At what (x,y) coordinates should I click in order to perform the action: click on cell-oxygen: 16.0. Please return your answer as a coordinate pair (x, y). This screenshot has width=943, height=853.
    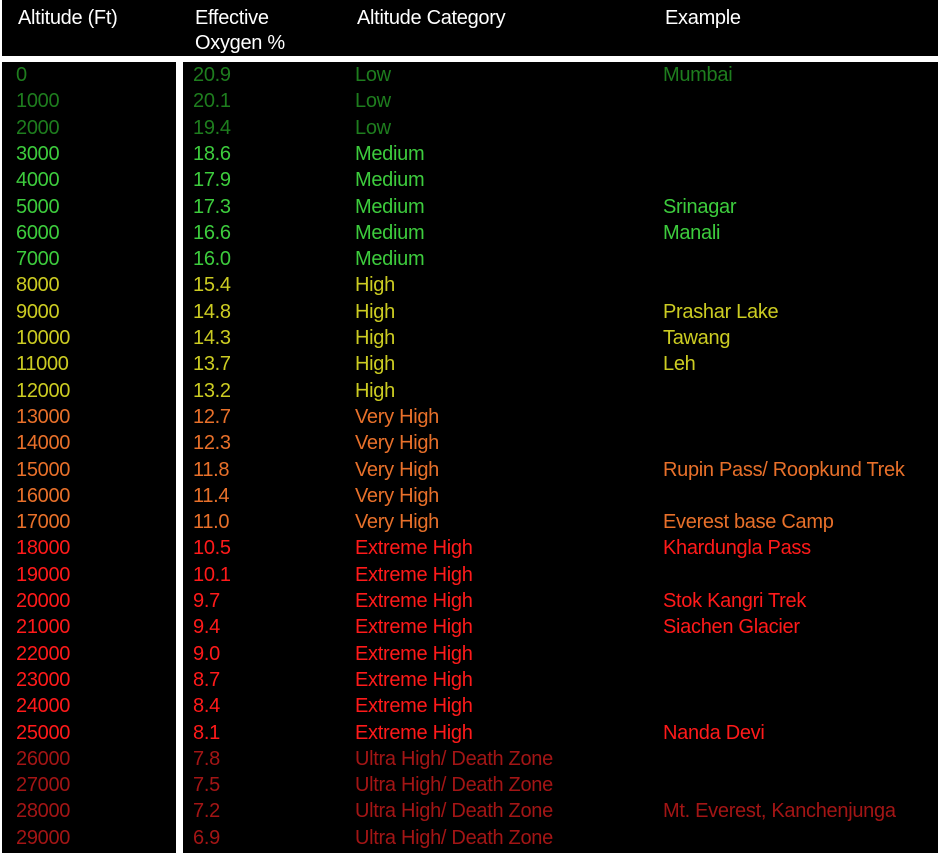
    Looking at the image, I should click on (212, 259).